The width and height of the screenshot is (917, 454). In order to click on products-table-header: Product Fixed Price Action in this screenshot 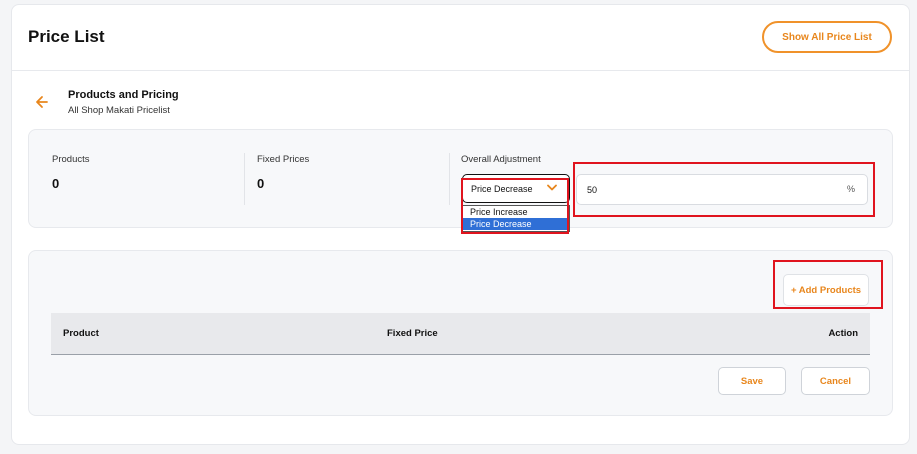, I will do `click(460, 334)`.